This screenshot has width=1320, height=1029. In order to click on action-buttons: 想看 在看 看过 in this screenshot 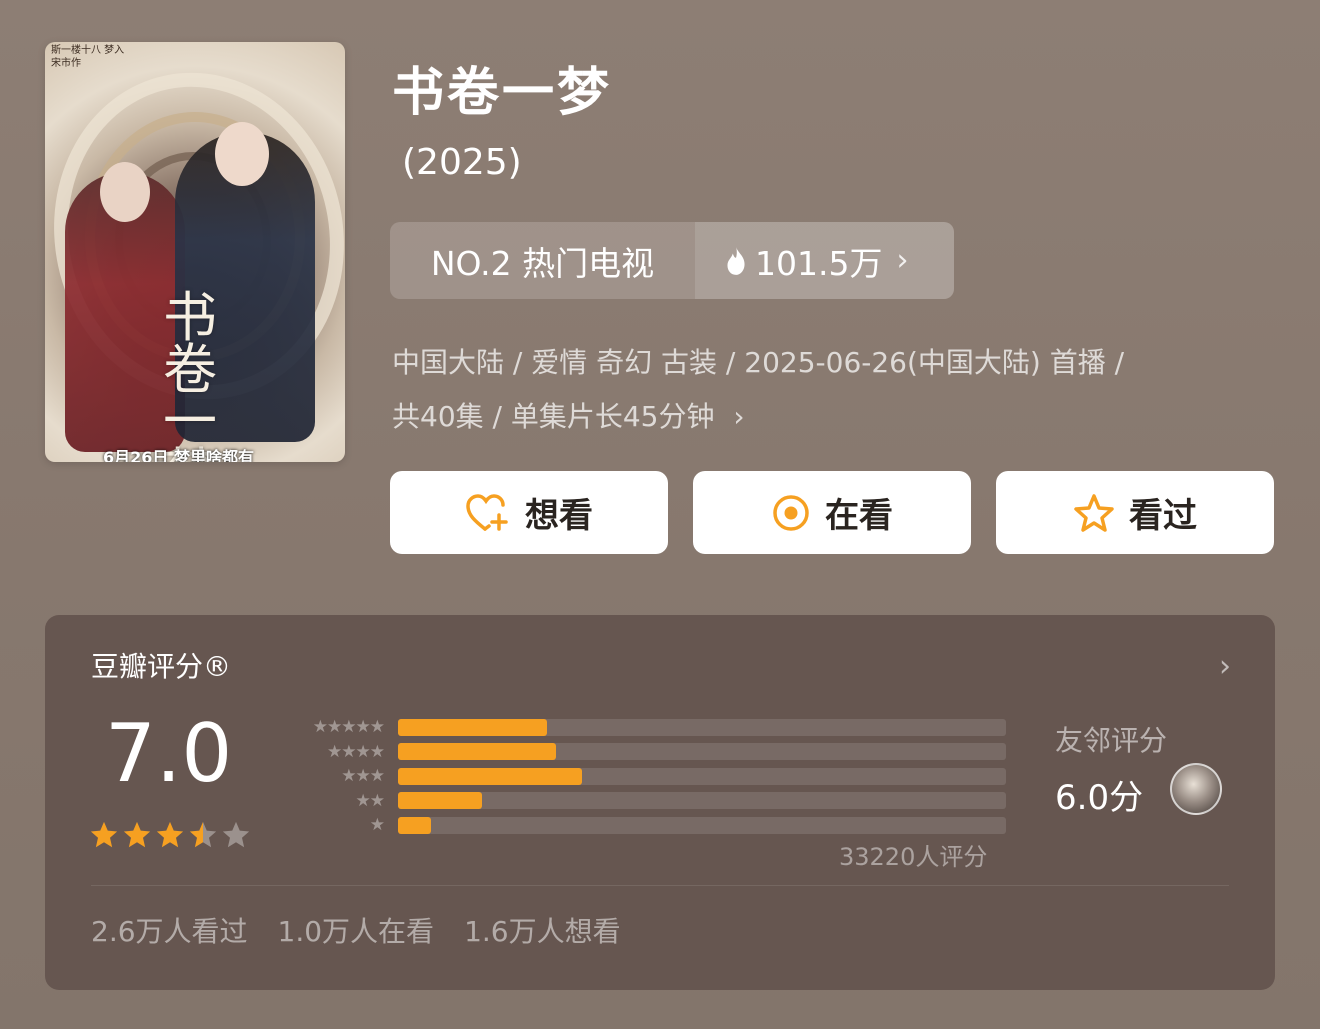, I will do `click(832, 512)`.